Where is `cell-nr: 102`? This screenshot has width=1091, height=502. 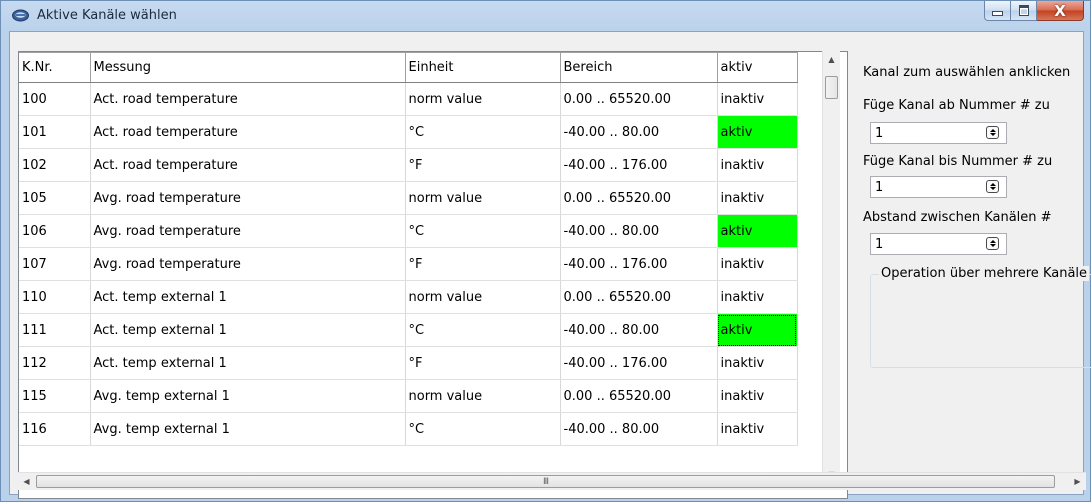
cell-nr: 102 is located at coordinates (55, 165).